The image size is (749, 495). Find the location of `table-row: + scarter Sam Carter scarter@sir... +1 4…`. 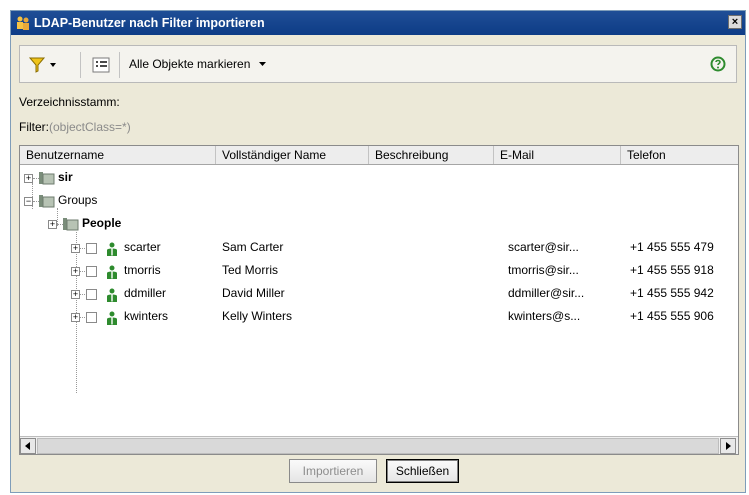

table-row: + scarter Sam Carter scarter@sir... +1 4… is located at coordinates (379, 247).